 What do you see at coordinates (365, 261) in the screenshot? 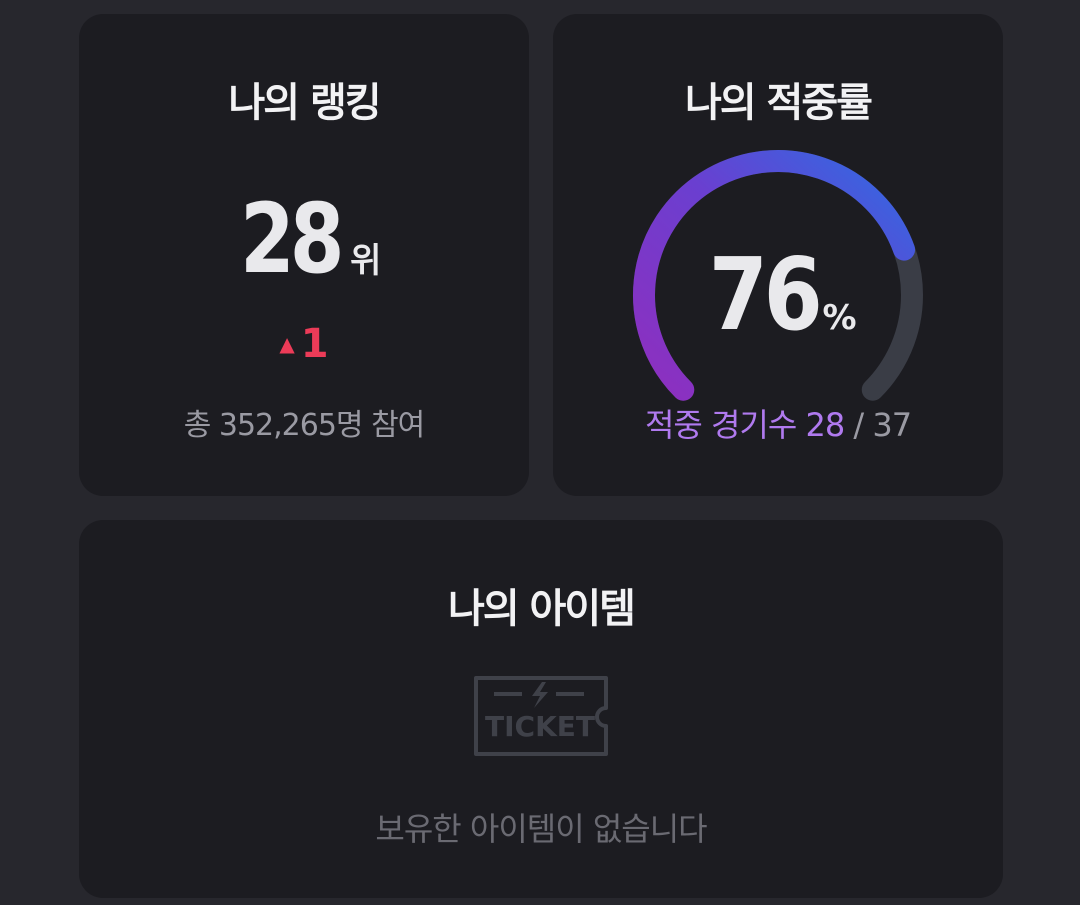
I see `rank-unit: 위` at bounding box center [365, 261].